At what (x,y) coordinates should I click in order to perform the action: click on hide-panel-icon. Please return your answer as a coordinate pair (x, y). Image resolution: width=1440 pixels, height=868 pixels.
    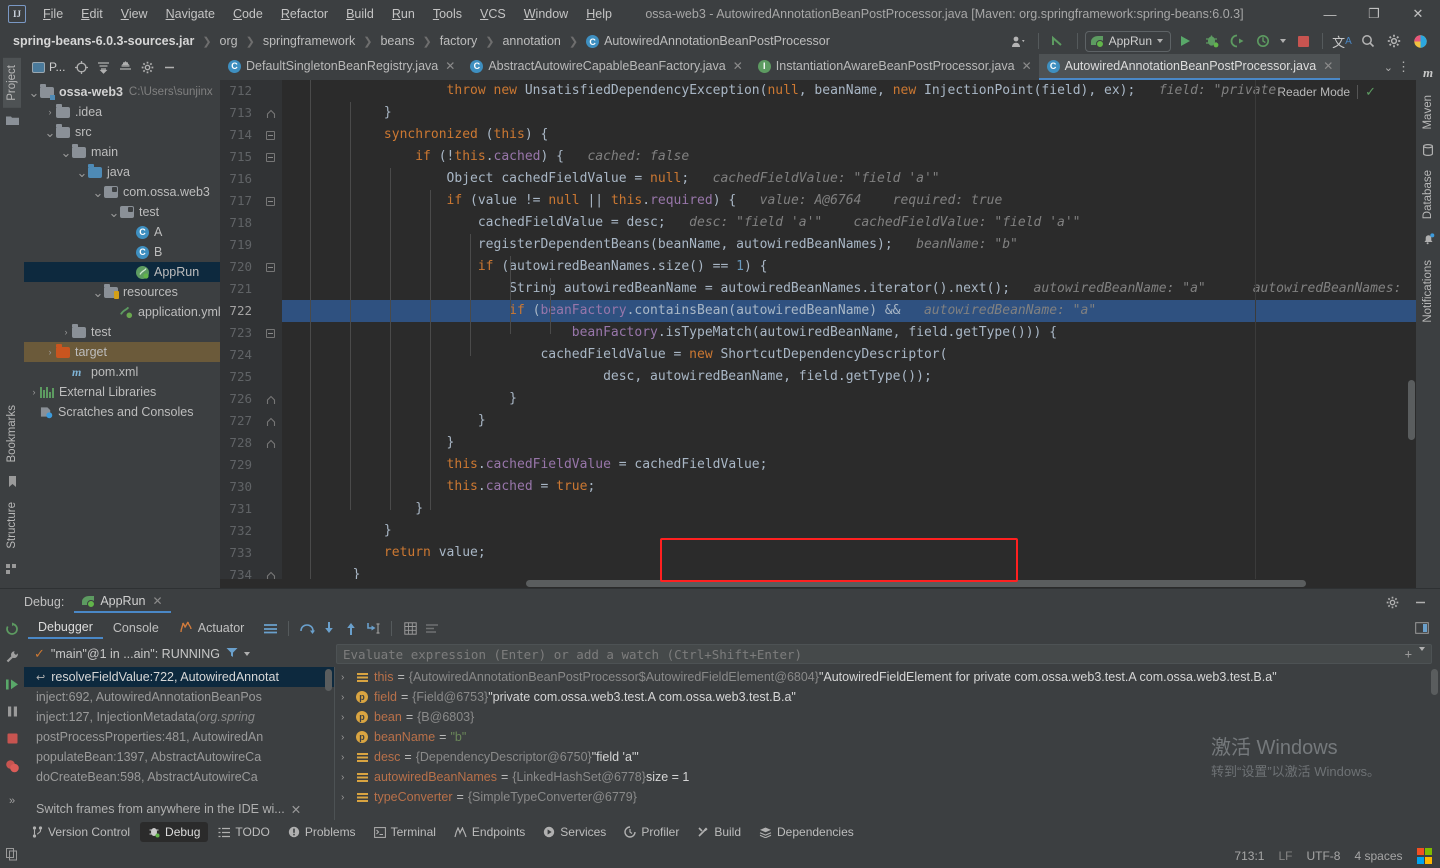
    Looking at the image, I should click on (1420, 602).